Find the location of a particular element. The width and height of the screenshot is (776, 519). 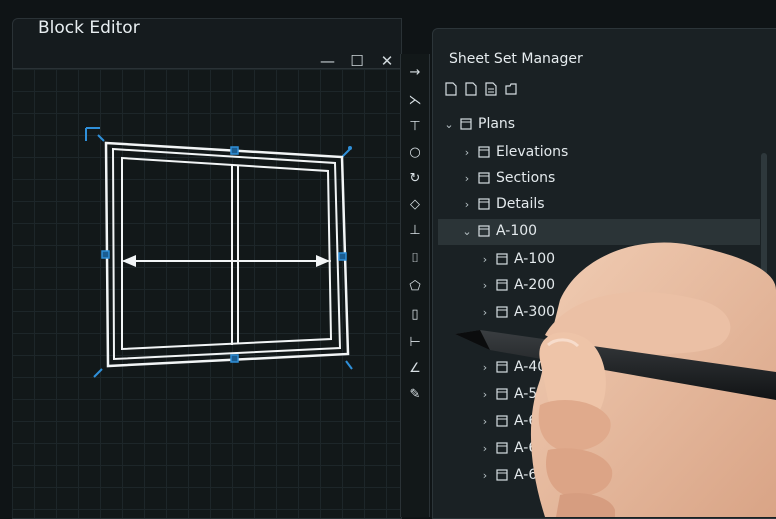

tree-item: ⌄ Plans is located at coordinates (479, 124).